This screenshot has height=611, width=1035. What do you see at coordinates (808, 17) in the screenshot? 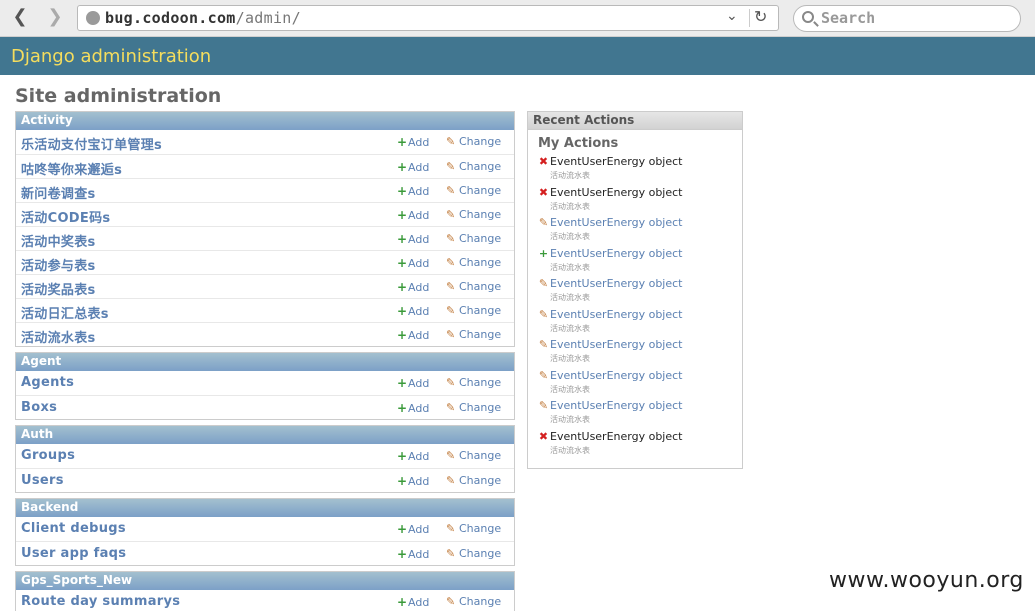
I see `search-icon` at bounding box center [808, 17].